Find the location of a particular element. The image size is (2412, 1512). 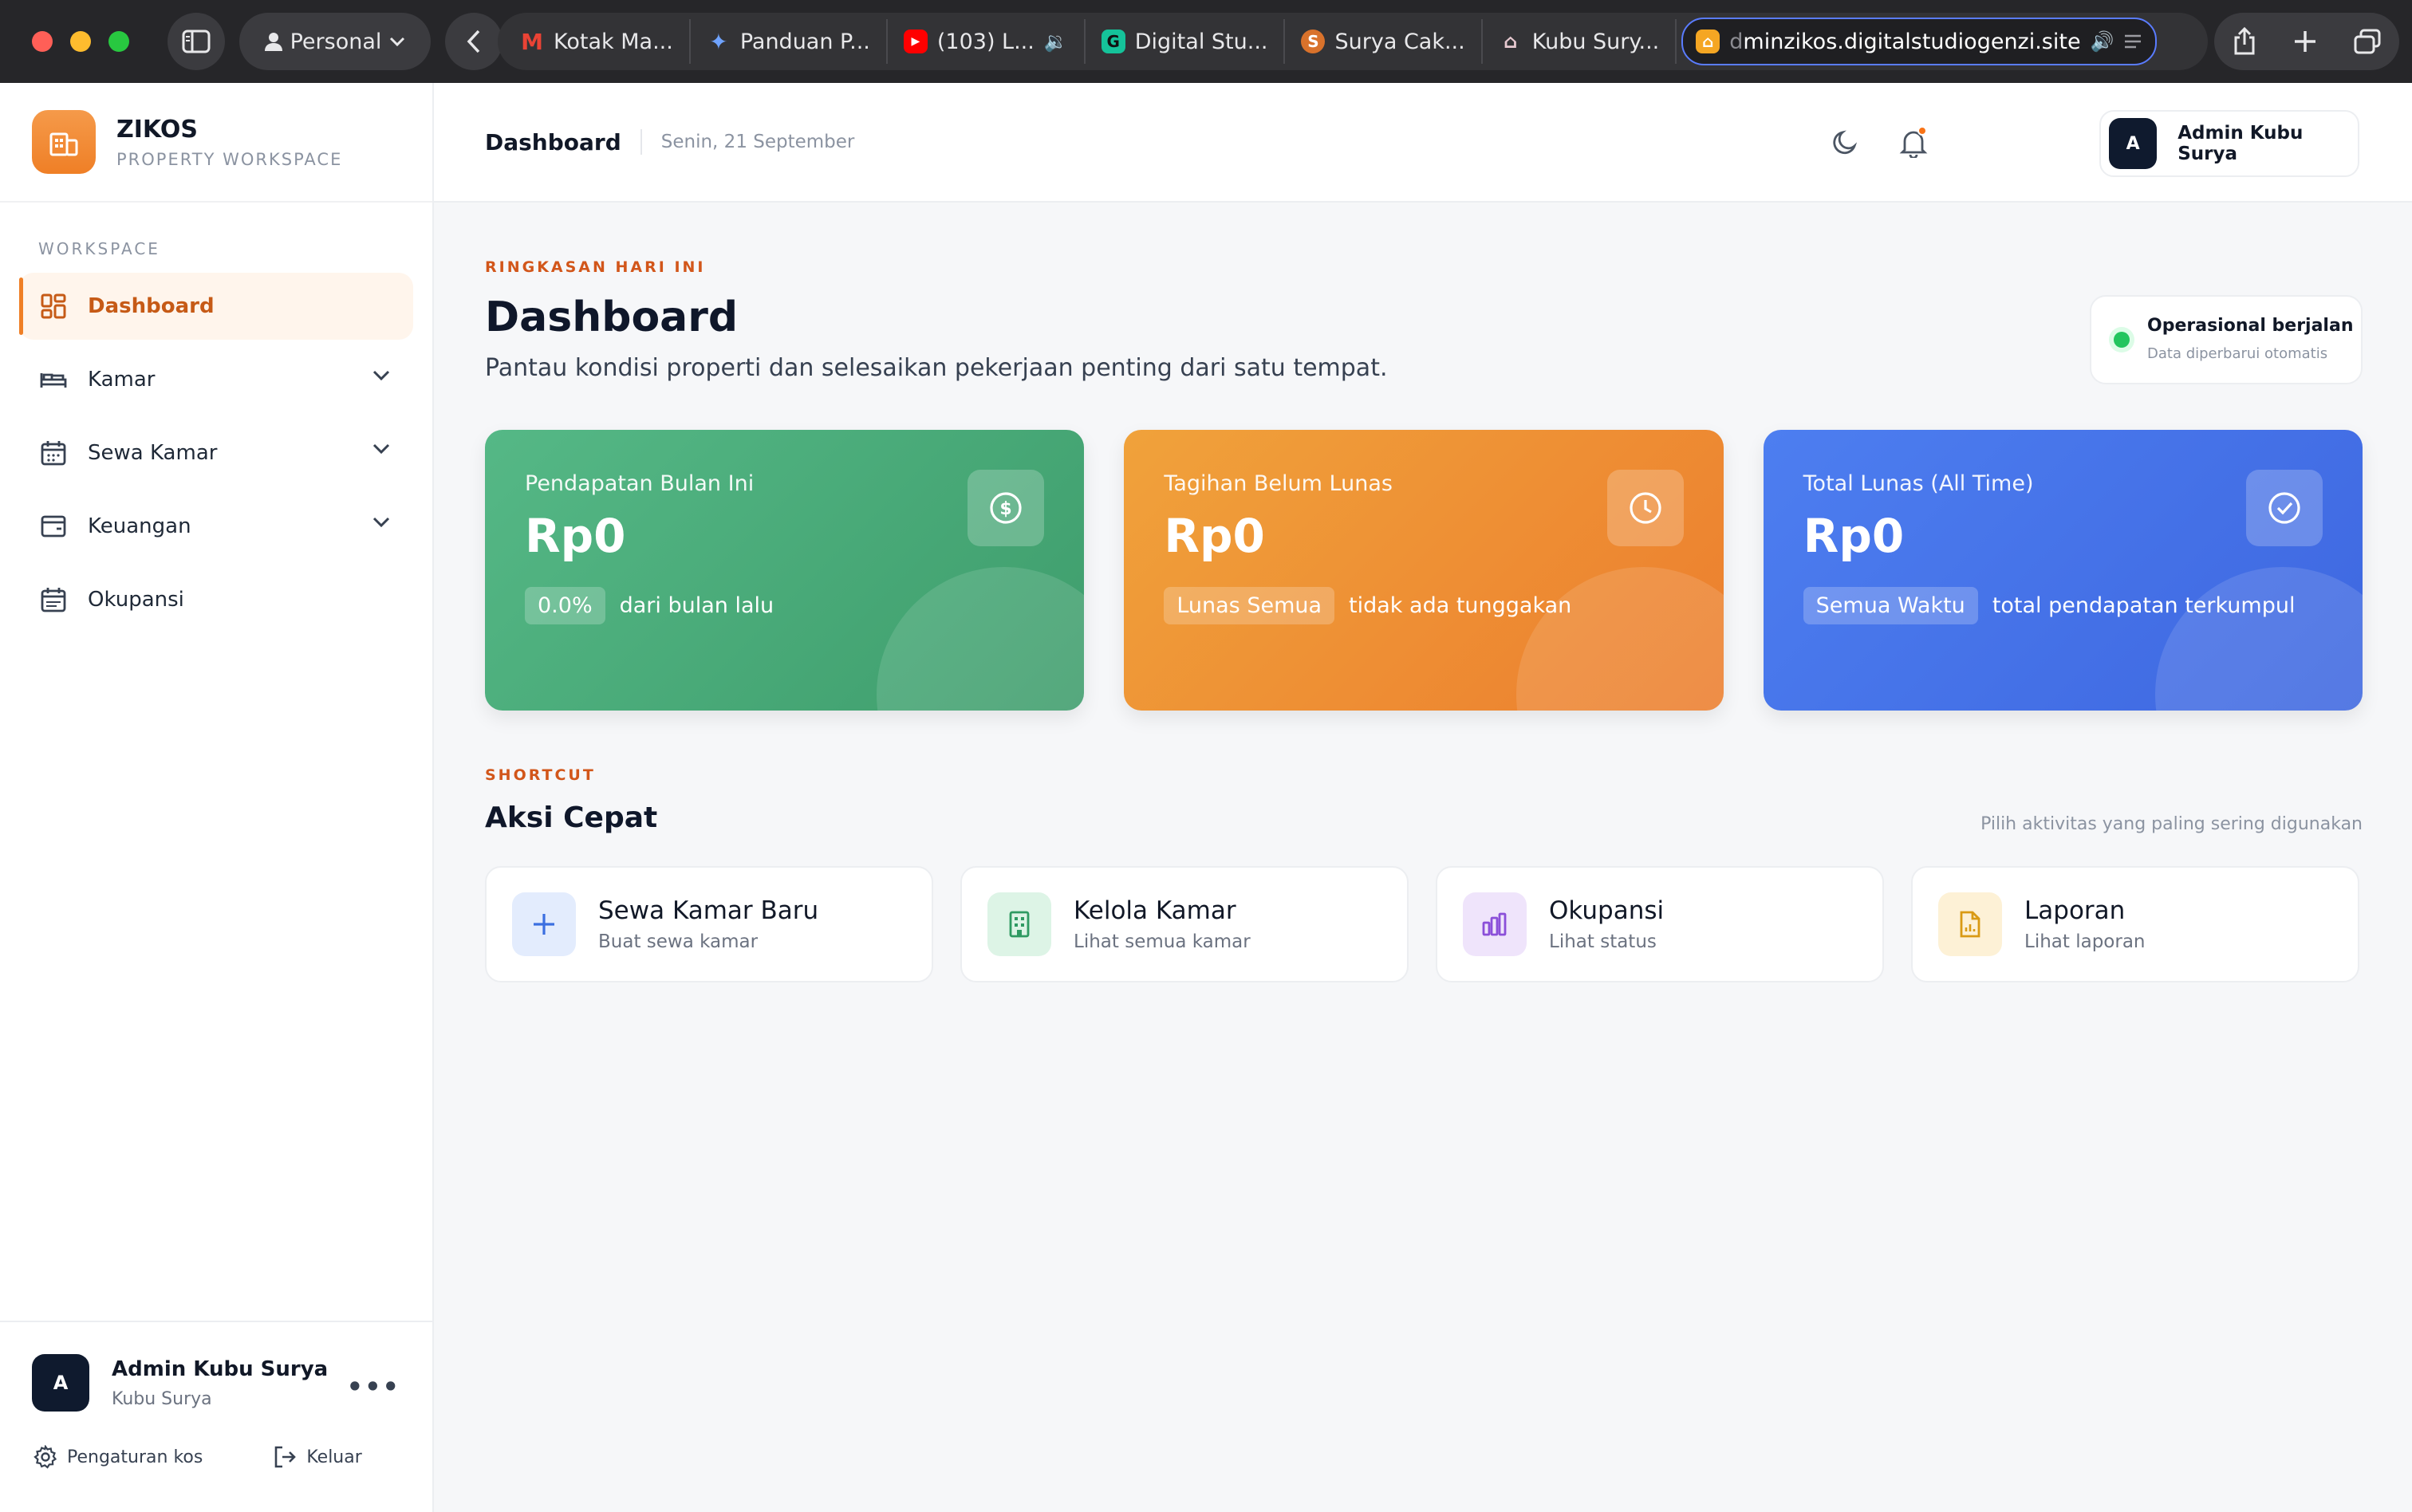

wallet-icon is located at coordinates (54, 526).